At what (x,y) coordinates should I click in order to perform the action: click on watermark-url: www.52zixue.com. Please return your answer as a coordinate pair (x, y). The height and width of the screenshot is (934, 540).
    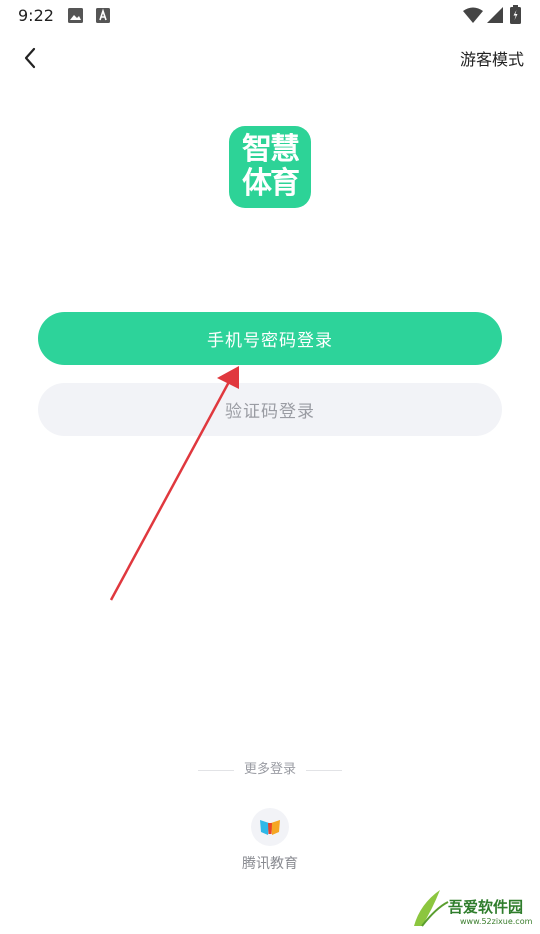
    Looking at the image, I should click on (496, 921).